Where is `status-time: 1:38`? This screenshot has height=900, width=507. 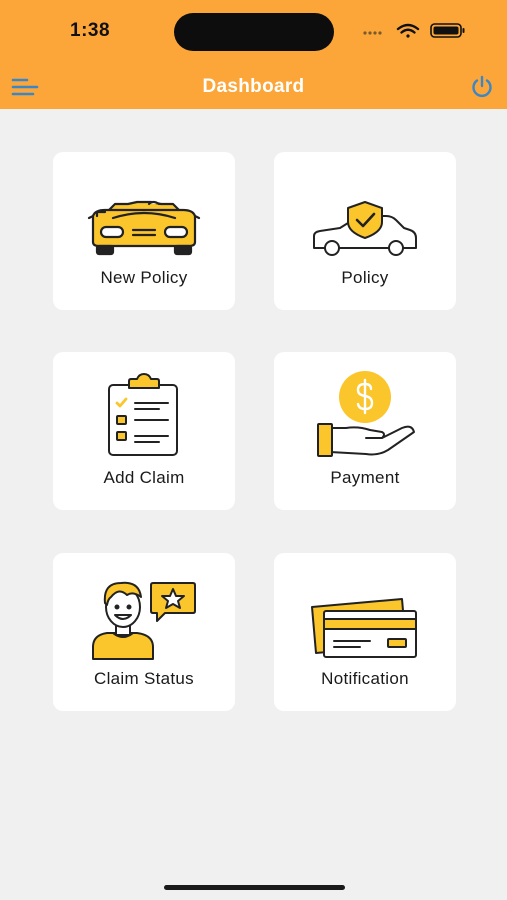
status-time: 1:38 is located at coordinates (90, 30).